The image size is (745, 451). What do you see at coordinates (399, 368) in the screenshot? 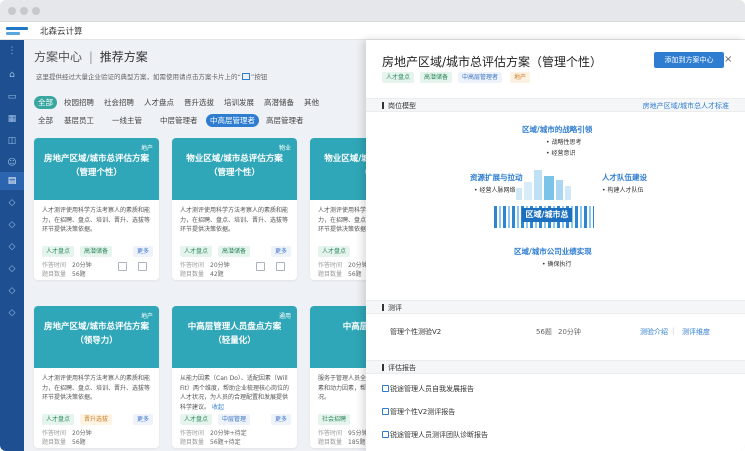
I see `section-title: 评估报告` at bounding box center [399, 368].